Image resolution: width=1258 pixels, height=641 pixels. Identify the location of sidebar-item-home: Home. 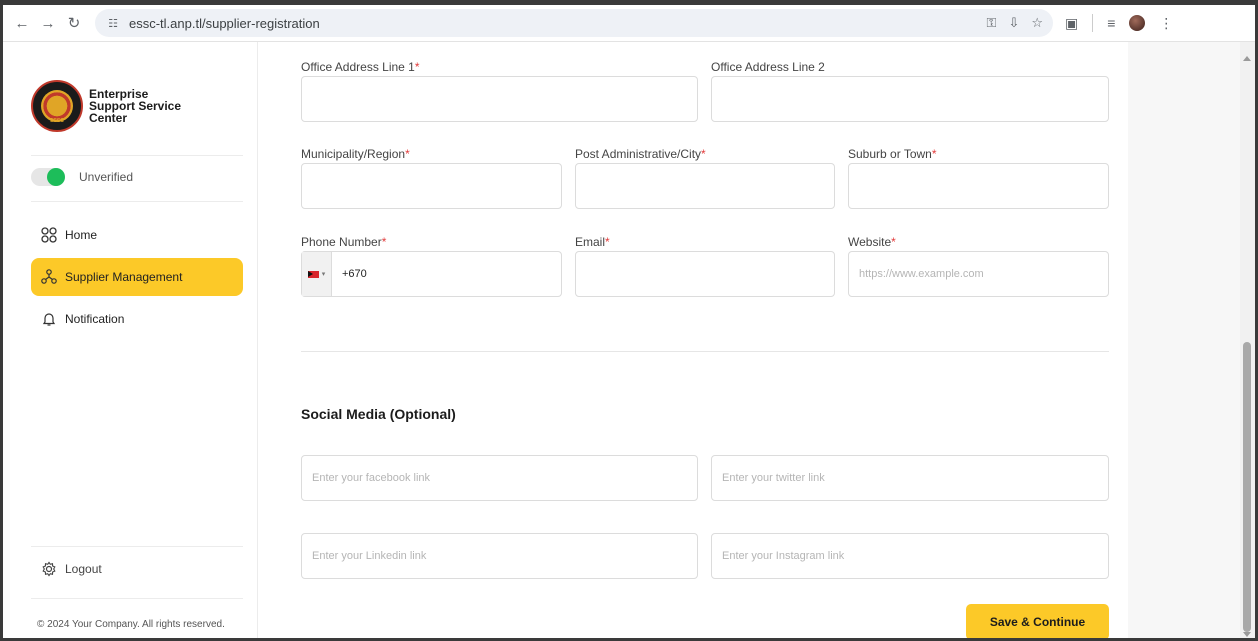
(137, 235).